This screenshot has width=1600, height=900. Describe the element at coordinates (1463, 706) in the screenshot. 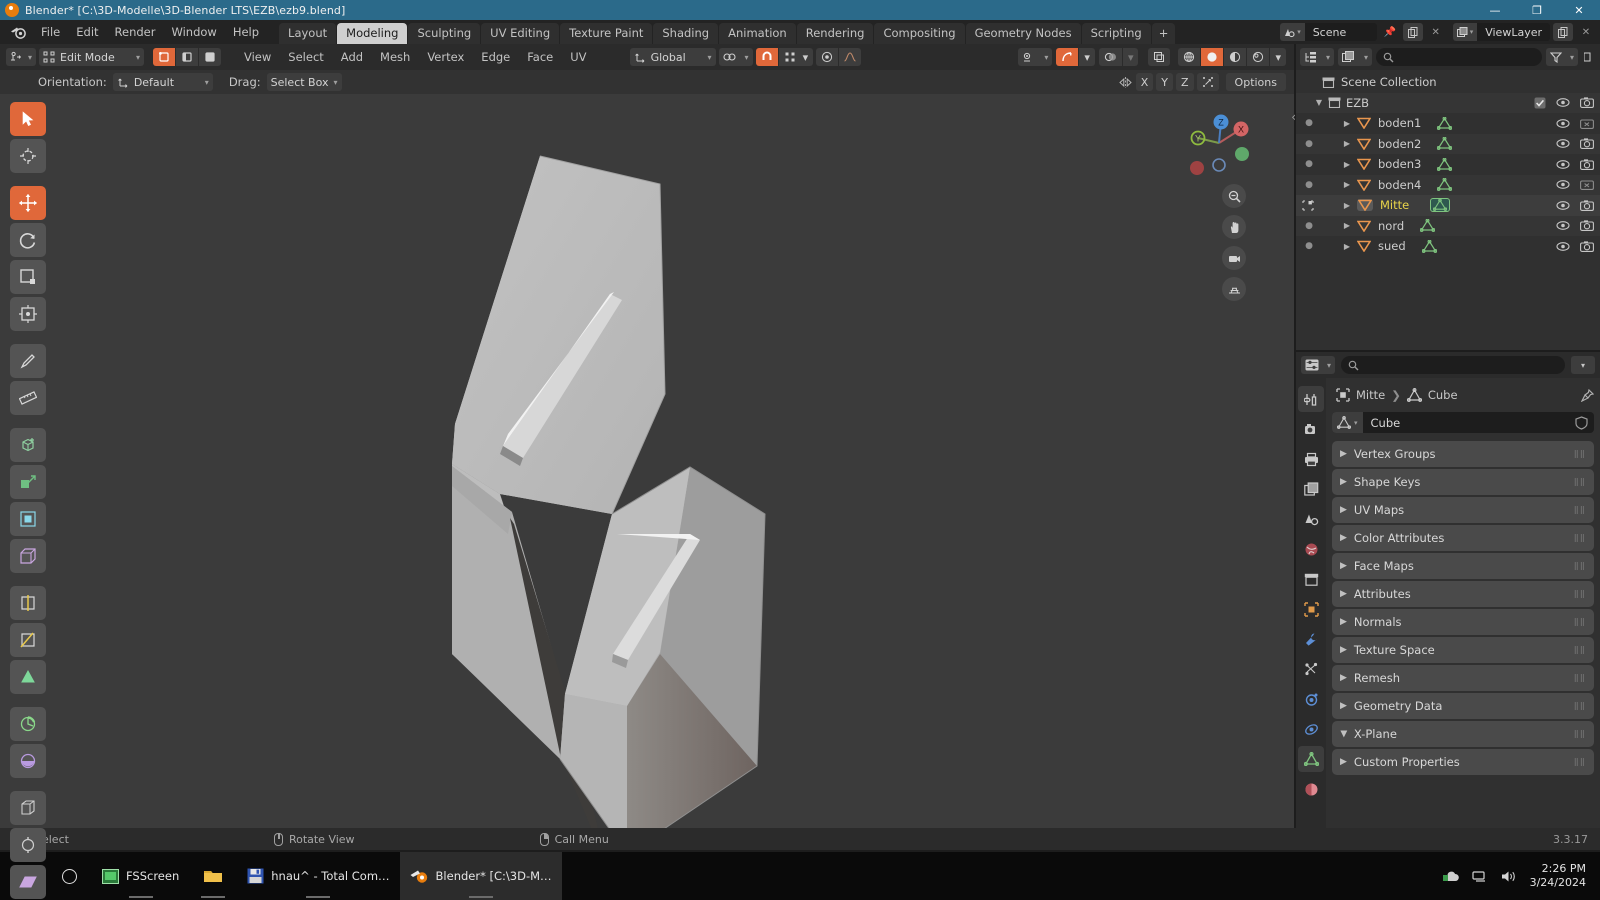

I see `panel-geometry-data: ▶ Geometry Data ⣿⣿` at that location.